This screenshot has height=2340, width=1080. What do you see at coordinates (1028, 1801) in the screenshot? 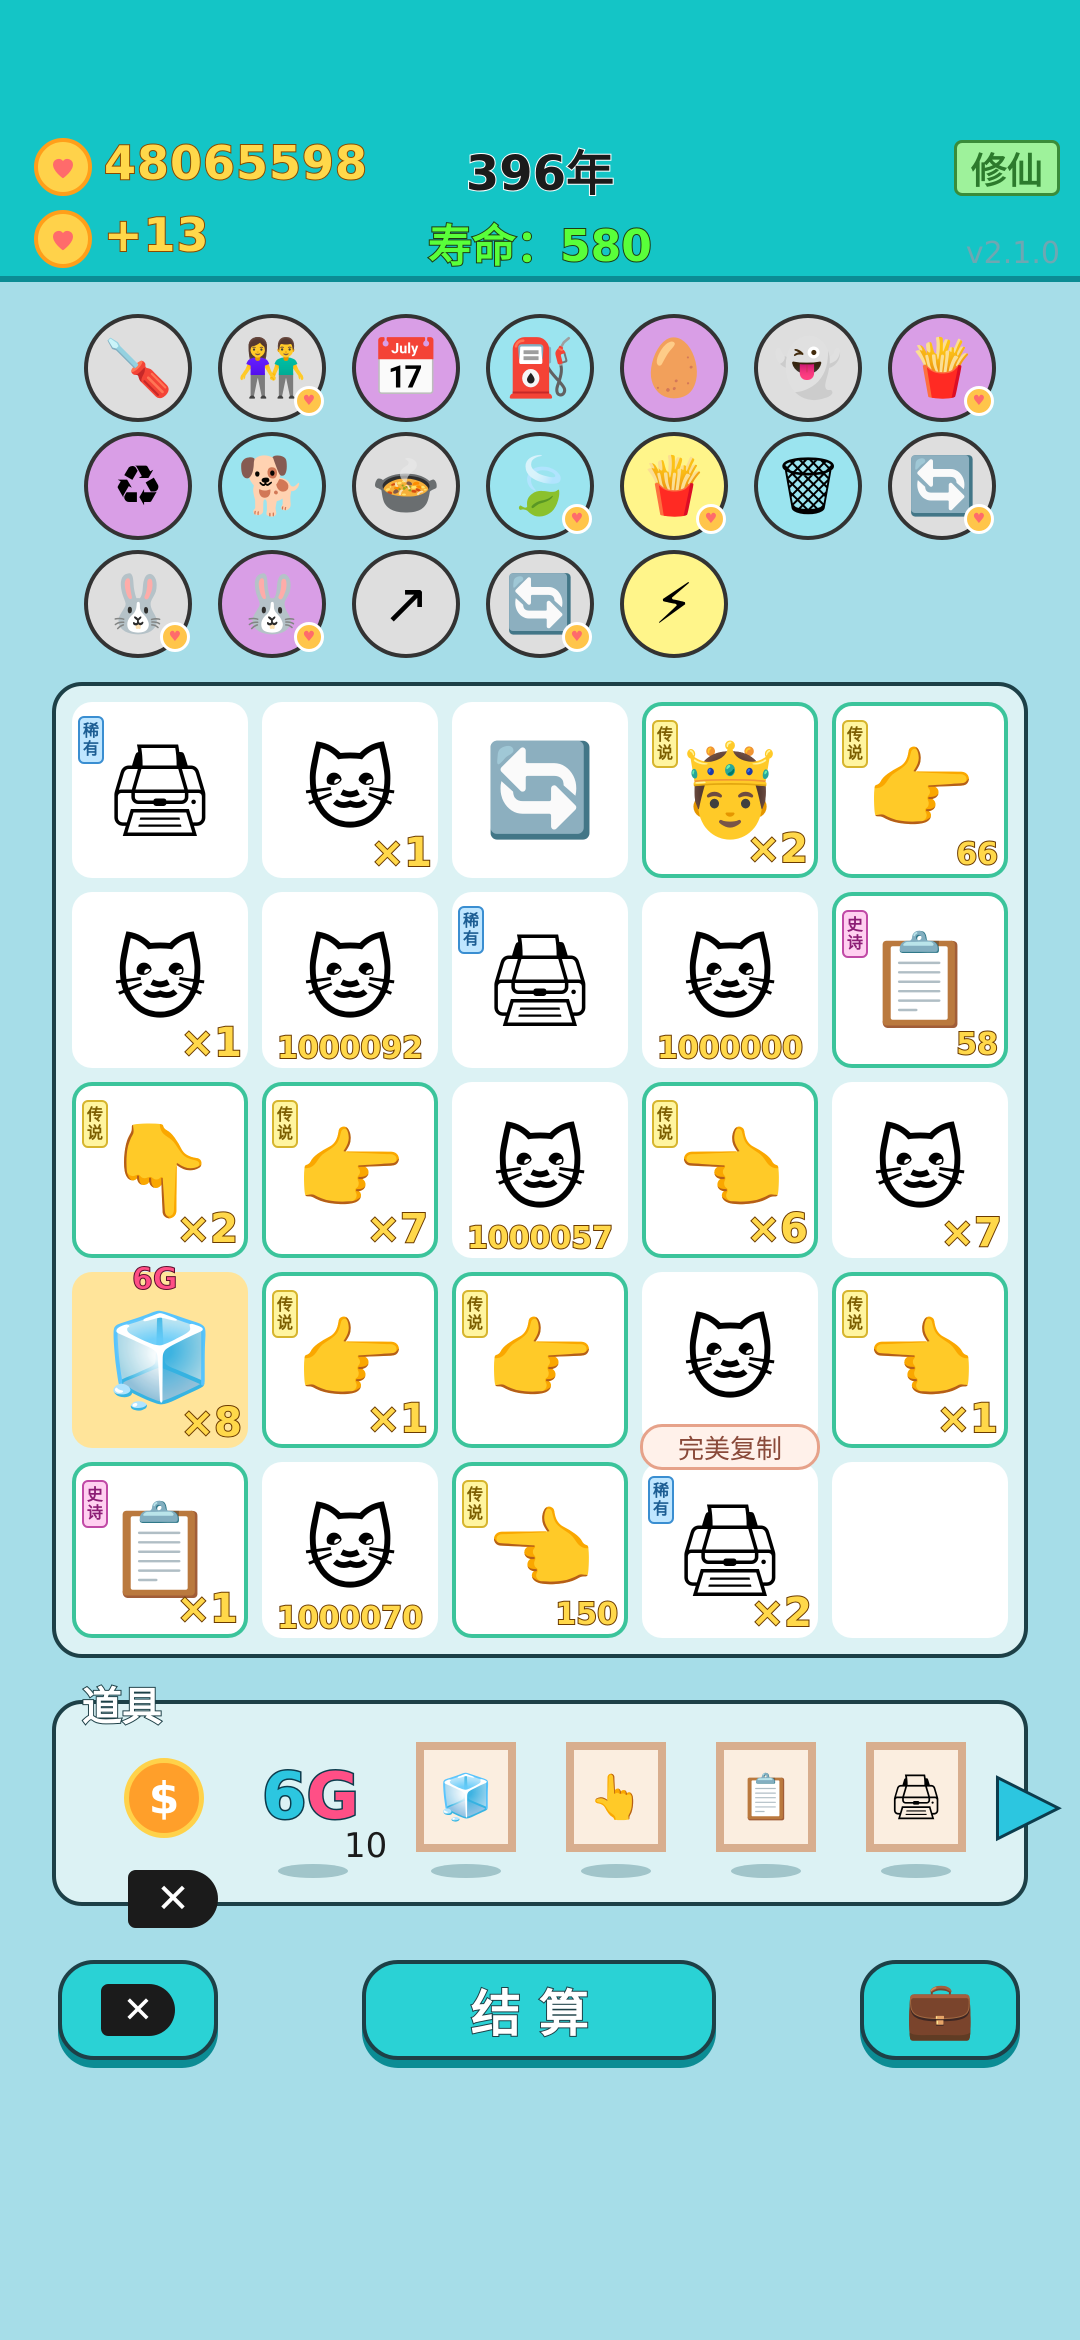
I see `next-arrow-icon: ▶` at bounding box center [1028, 1801].